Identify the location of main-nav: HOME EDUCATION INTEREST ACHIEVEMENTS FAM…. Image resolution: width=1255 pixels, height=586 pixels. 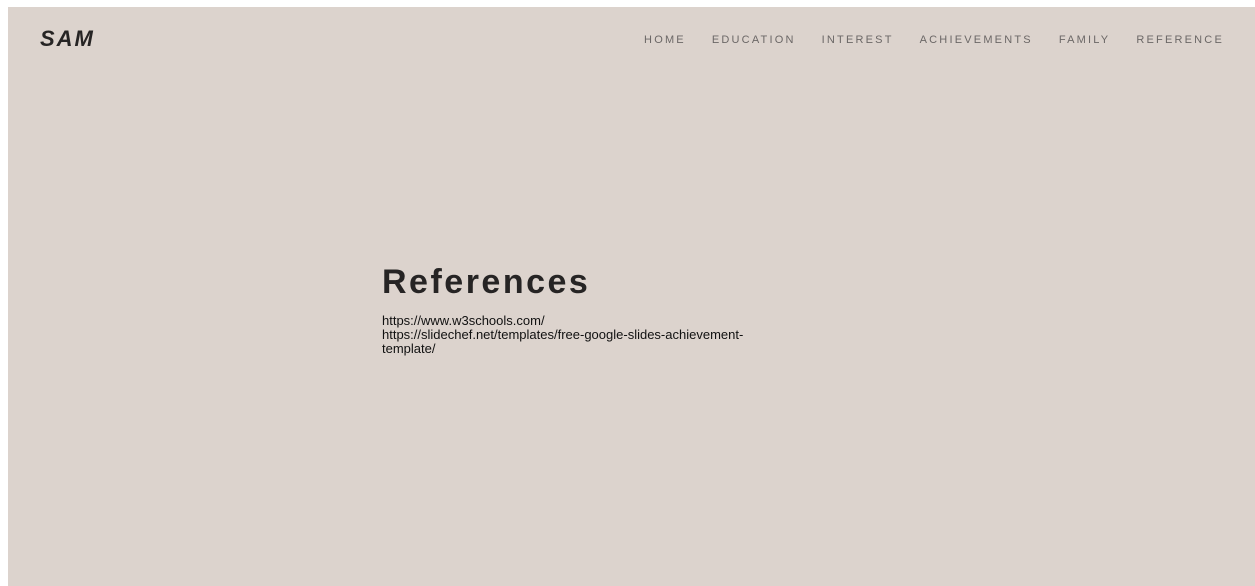
(934, 40).